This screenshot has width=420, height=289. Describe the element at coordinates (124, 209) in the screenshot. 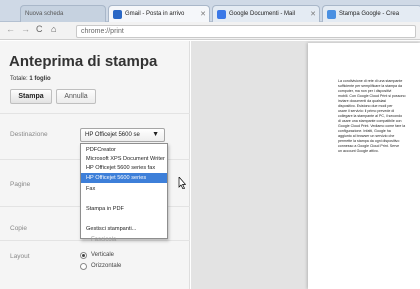

I see `dropdown-option: Stampa in PDF` at that location.